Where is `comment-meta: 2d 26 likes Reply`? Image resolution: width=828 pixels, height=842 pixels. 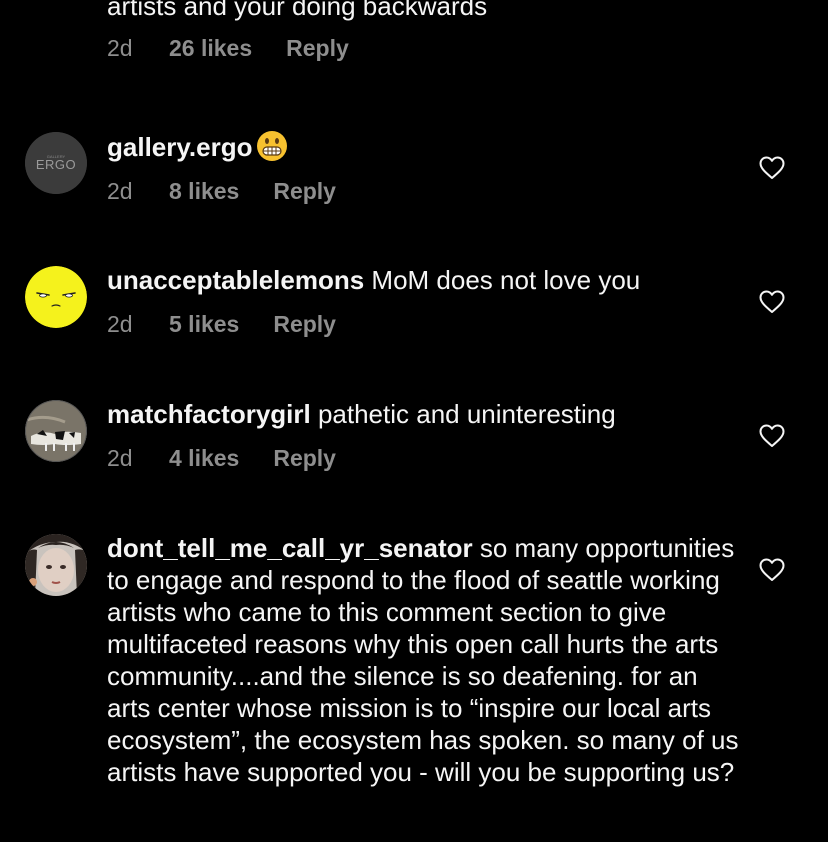
comment-meta: 2d 26 likes Reply is located at coordinates (427, 48).